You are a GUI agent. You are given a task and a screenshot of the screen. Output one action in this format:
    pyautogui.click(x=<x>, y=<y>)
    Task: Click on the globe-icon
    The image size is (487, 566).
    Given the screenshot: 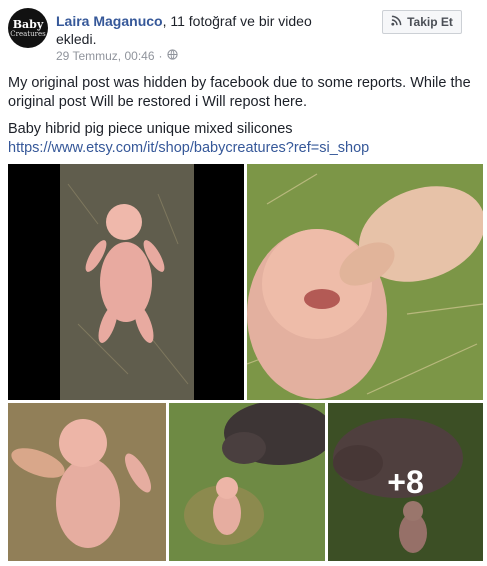 What is the action you would take?
    pyautogui.click(x=172, y=56)
    